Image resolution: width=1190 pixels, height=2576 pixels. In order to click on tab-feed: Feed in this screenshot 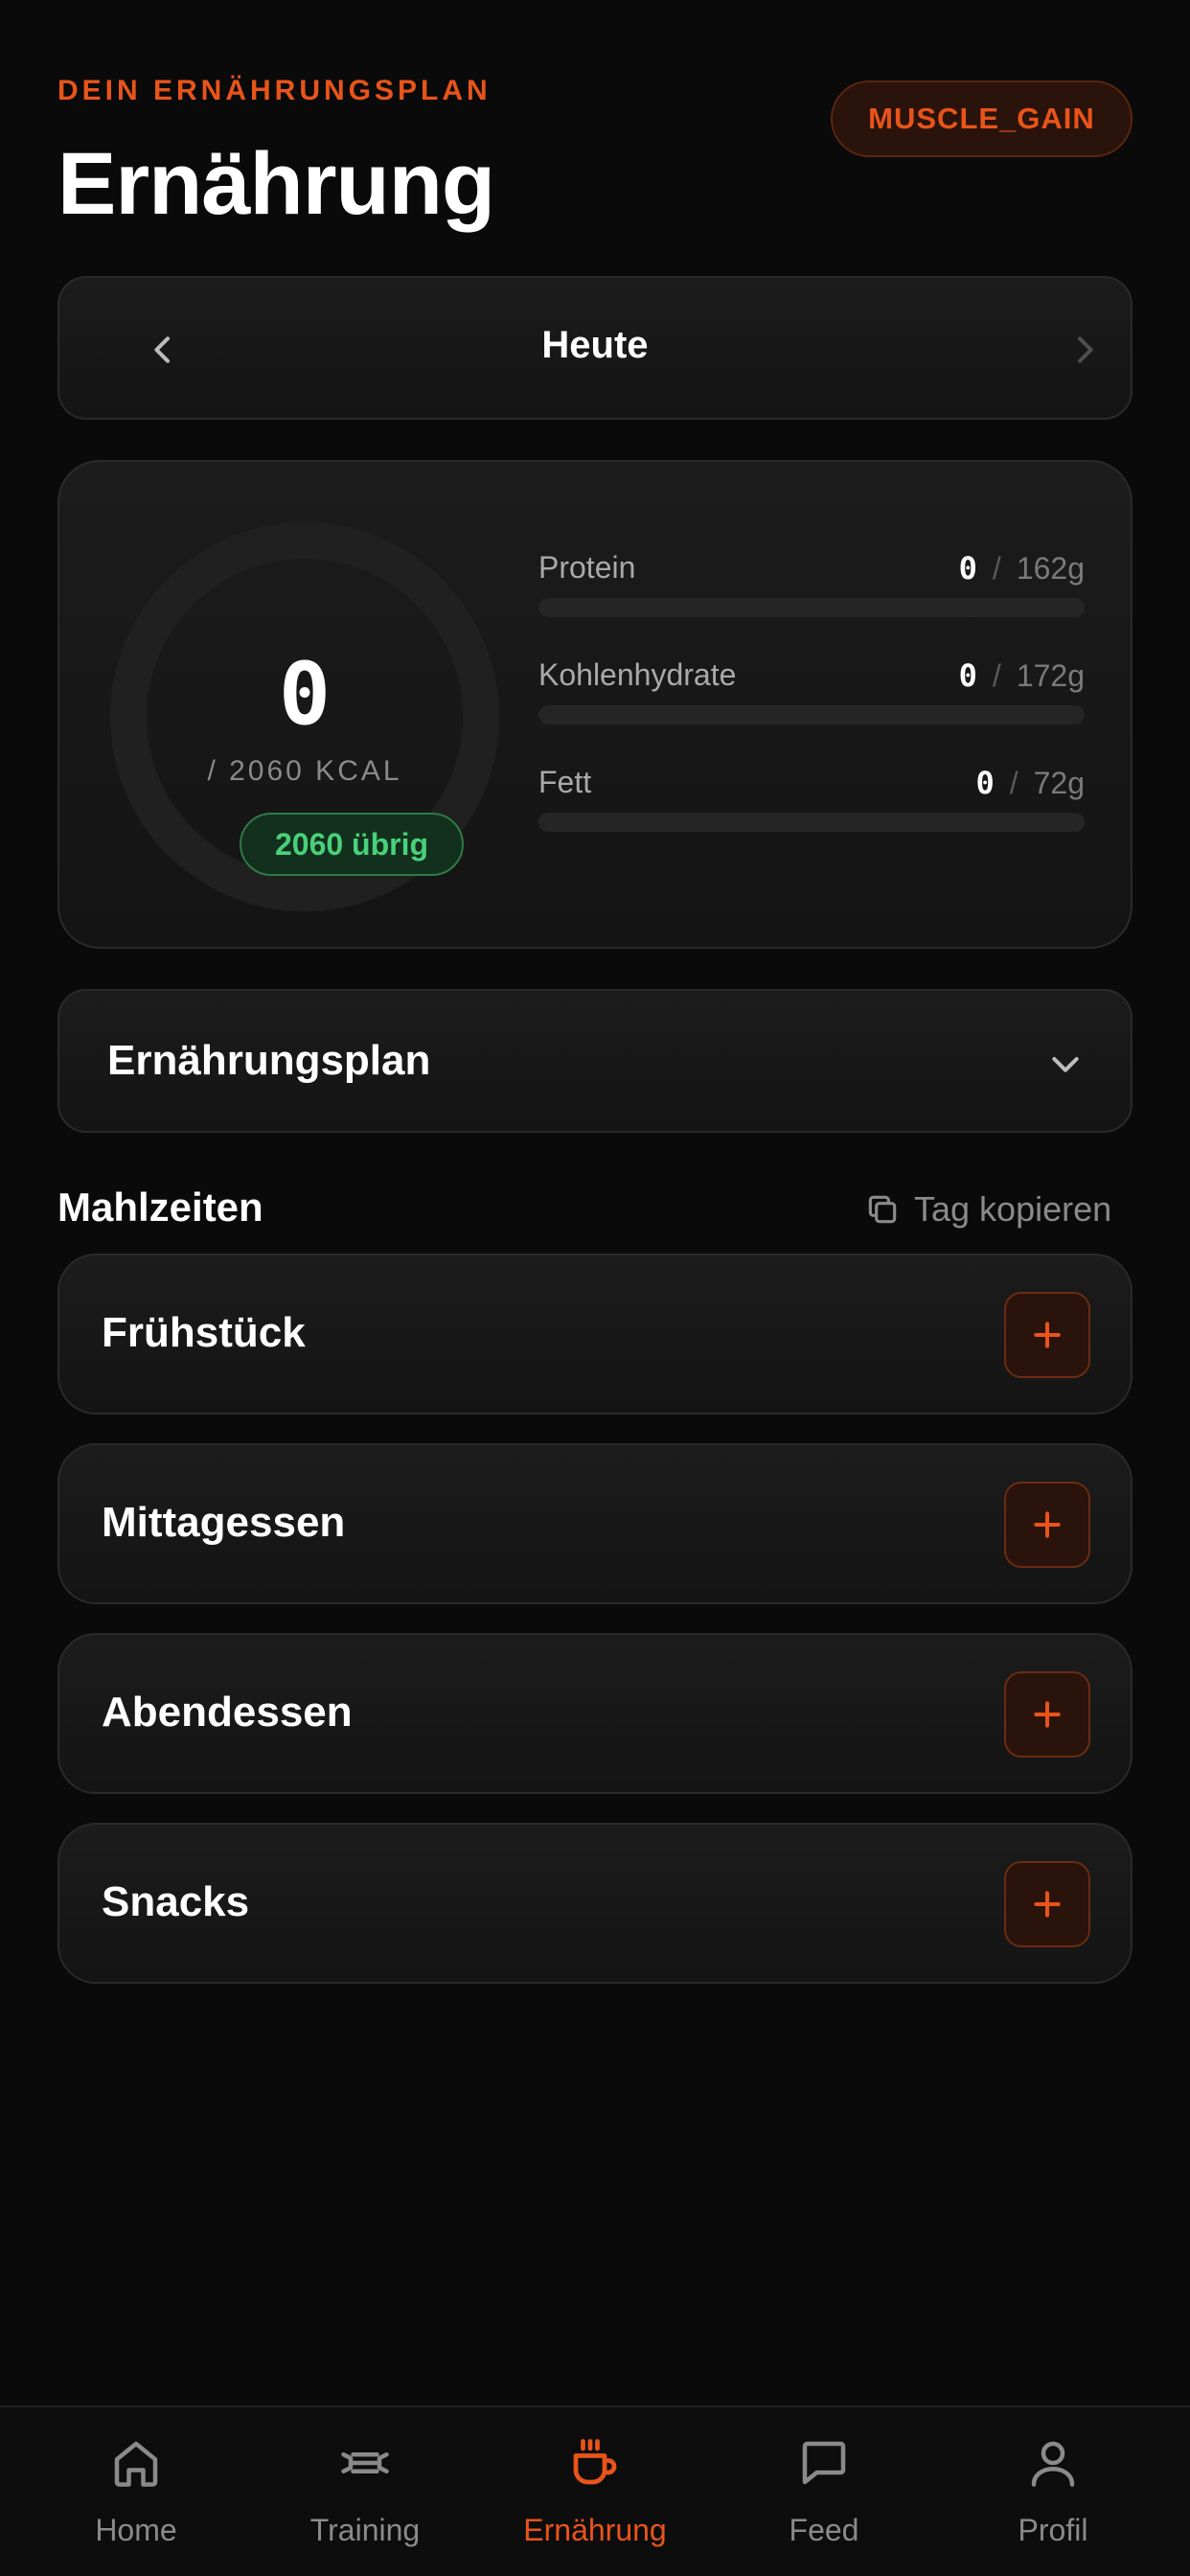, I will do `click(824, 2496)`.